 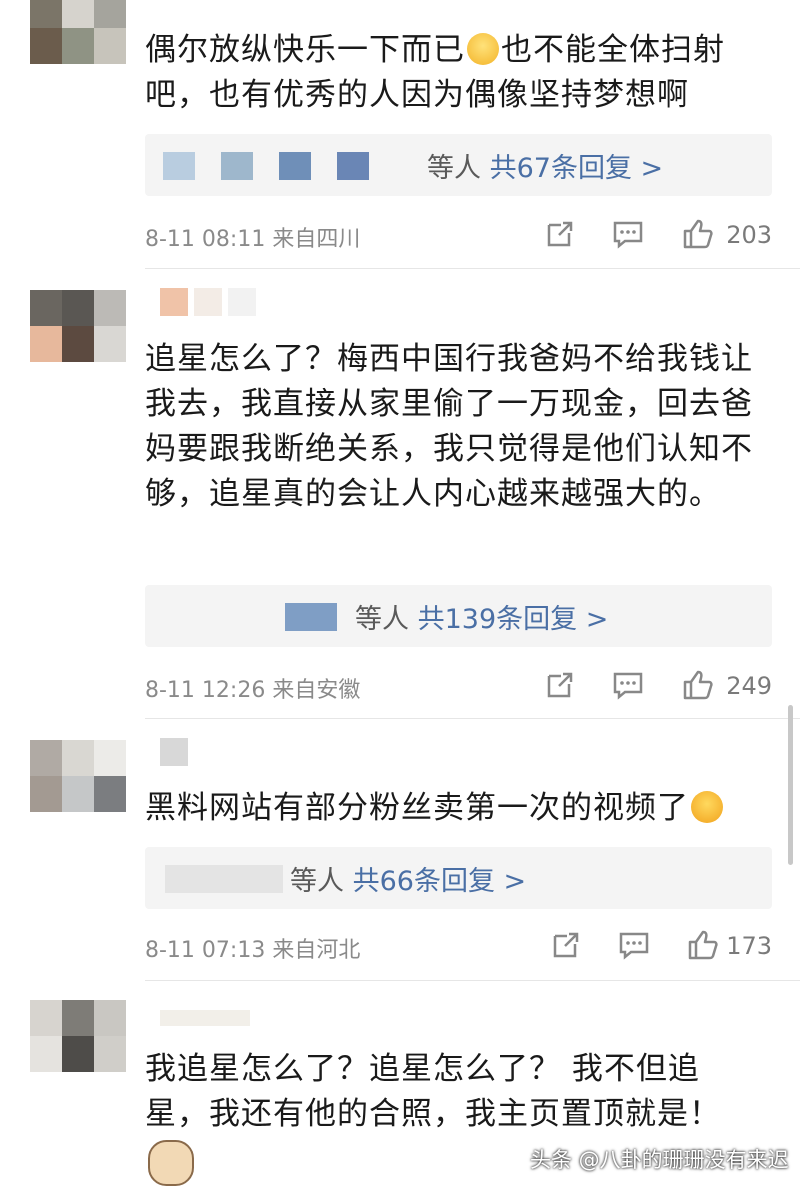 What do you see at coordinates (458, 946) in the screenshot?
I see `comment-meta: 8-11 07:13 来自河北 173` at bounding box center [458, 946].